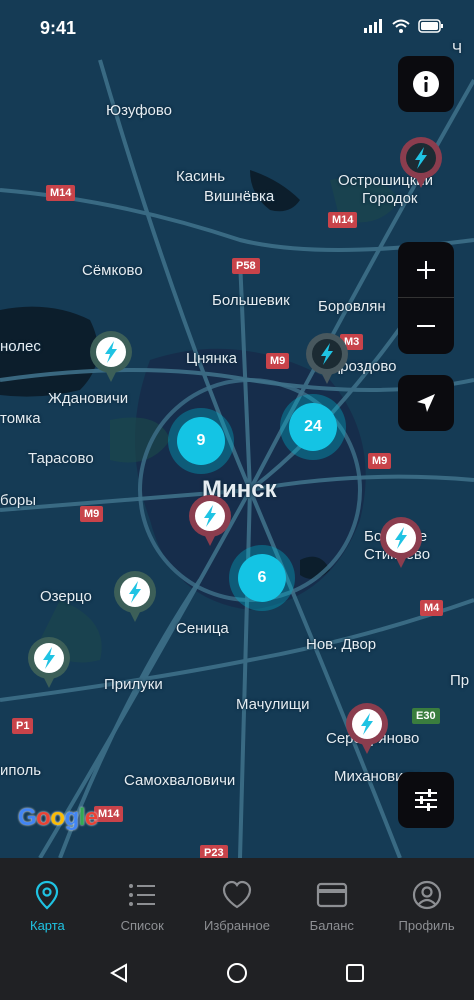 The image size is (474, 1000). What do you see at coordinates (426, 925) in the screenshot?
I see `tab-label: Профиль` at bounding box center [426, 925].